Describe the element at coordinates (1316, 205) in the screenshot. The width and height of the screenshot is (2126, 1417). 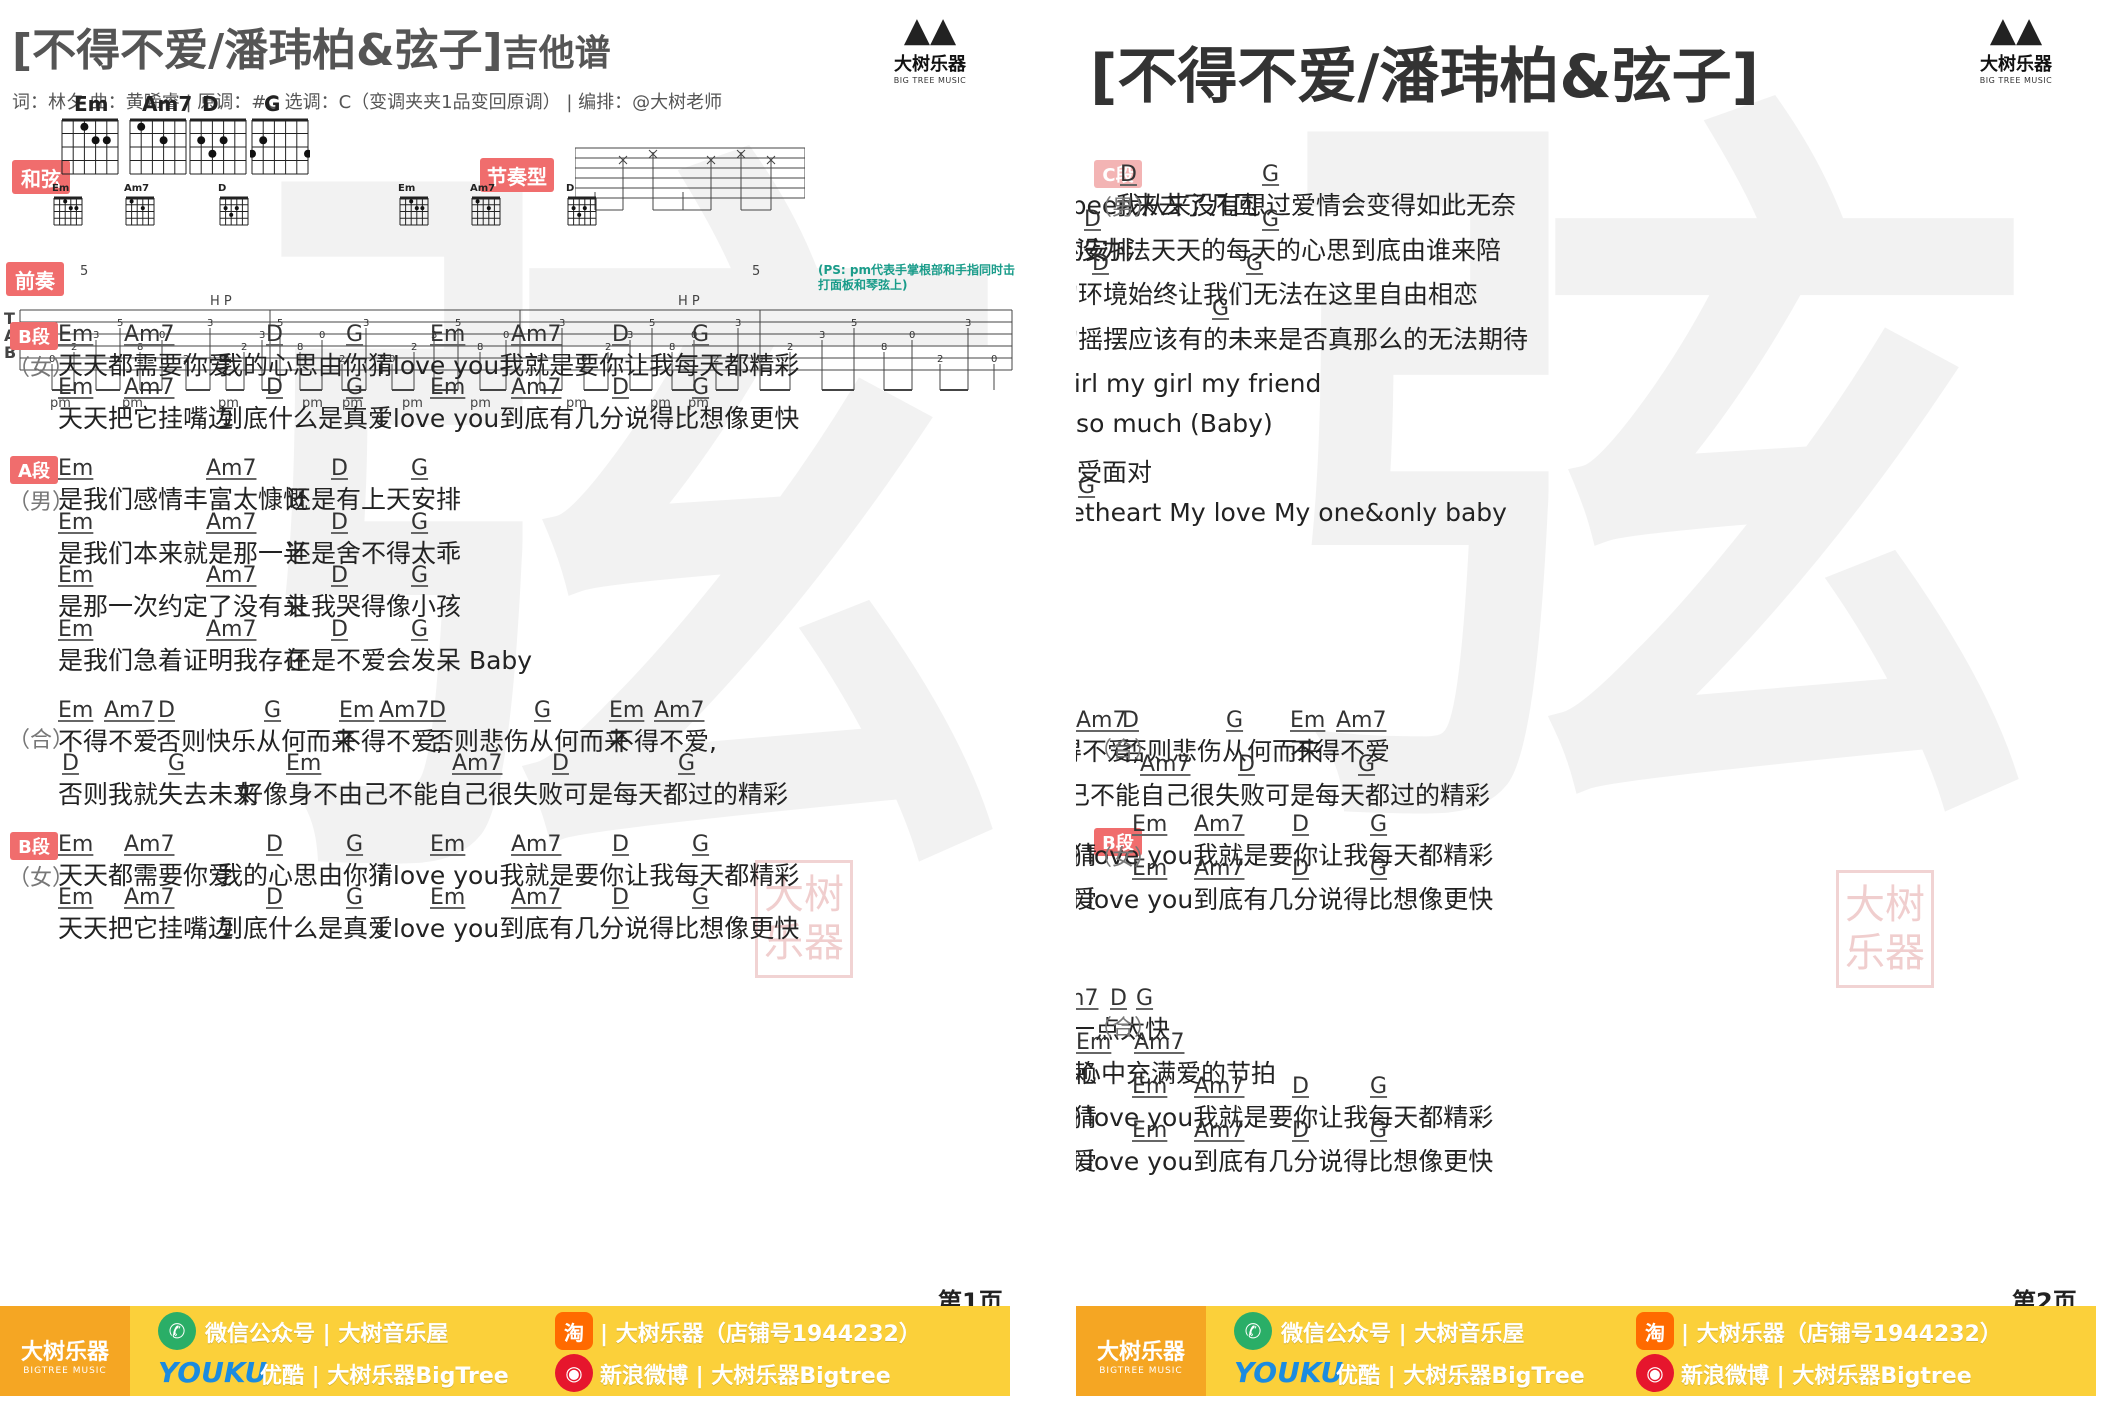
I see `lyric-text: 我从来没有想过爱情会变得如此无奈` at that location.